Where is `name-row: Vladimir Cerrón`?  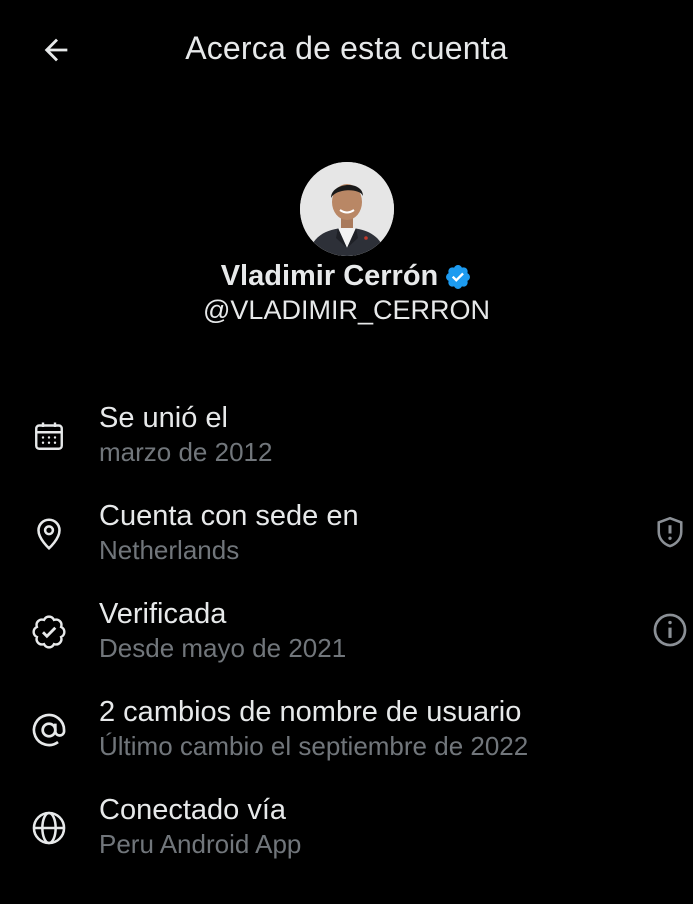 name-row: Vladimir Cerrón is located at coordinates (346, 276).